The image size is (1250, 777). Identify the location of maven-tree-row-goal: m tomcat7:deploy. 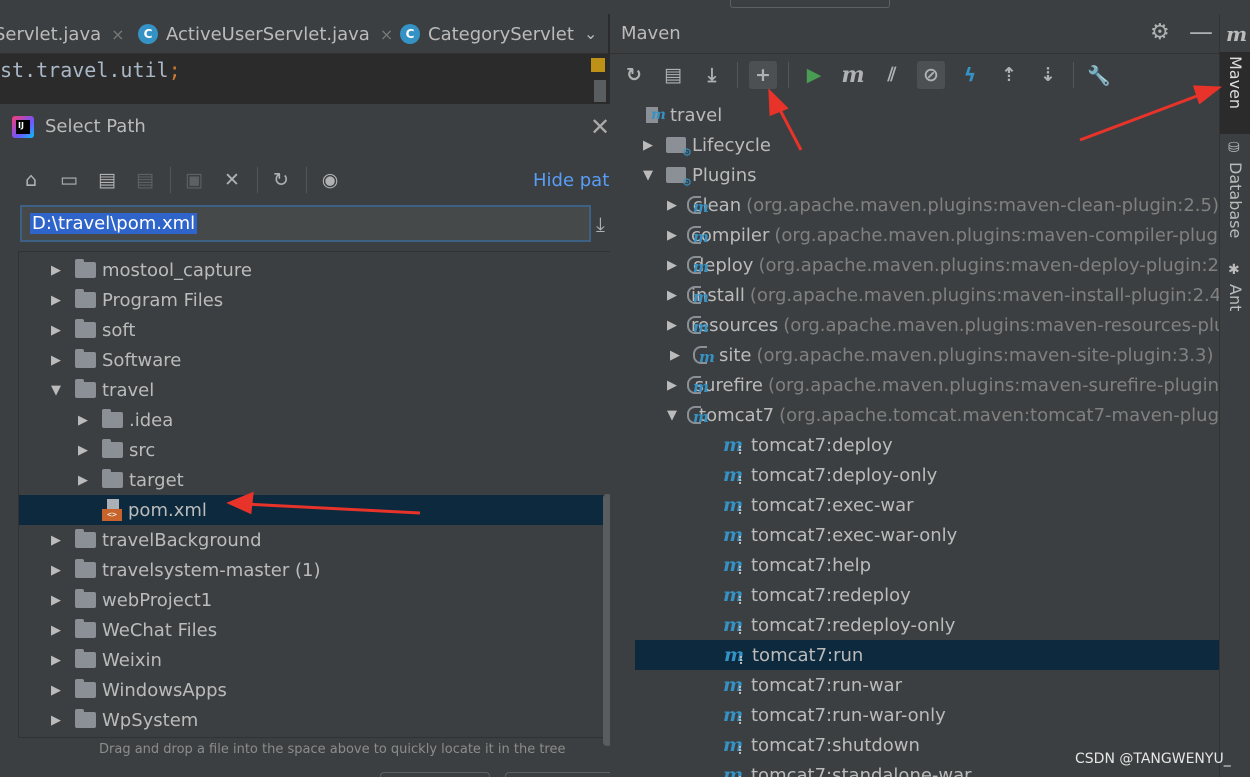
(926, 445).